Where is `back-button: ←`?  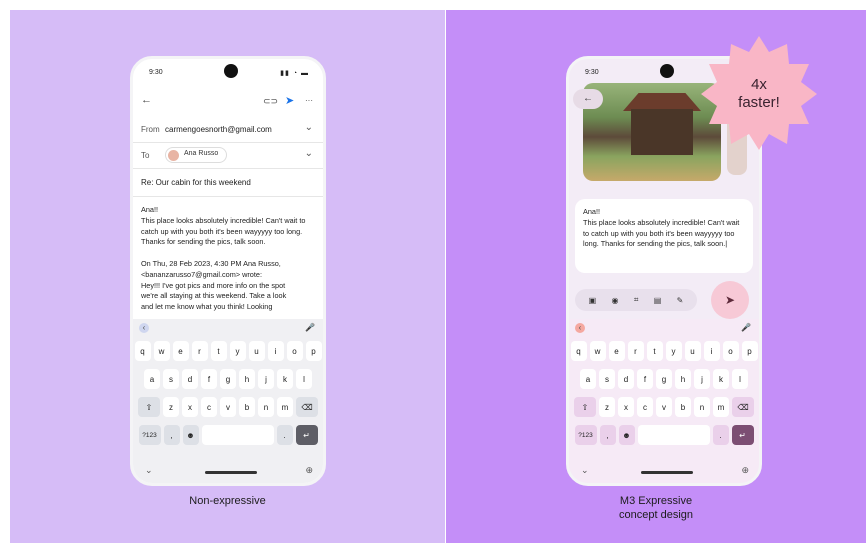
back-button: ← is located at coordinates (588, 99).